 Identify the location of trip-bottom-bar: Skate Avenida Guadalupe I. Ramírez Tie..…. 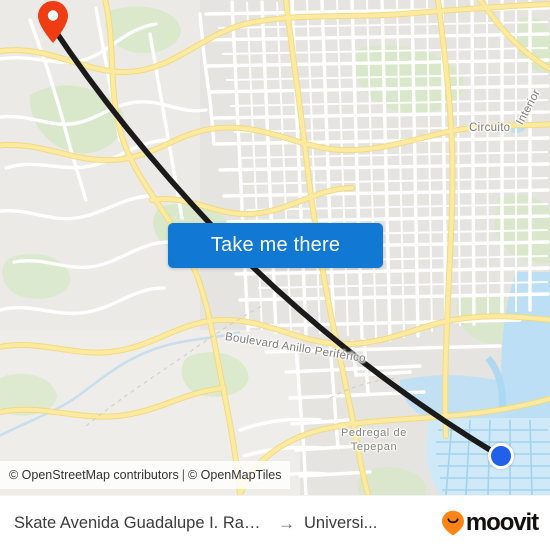
(275, 522).